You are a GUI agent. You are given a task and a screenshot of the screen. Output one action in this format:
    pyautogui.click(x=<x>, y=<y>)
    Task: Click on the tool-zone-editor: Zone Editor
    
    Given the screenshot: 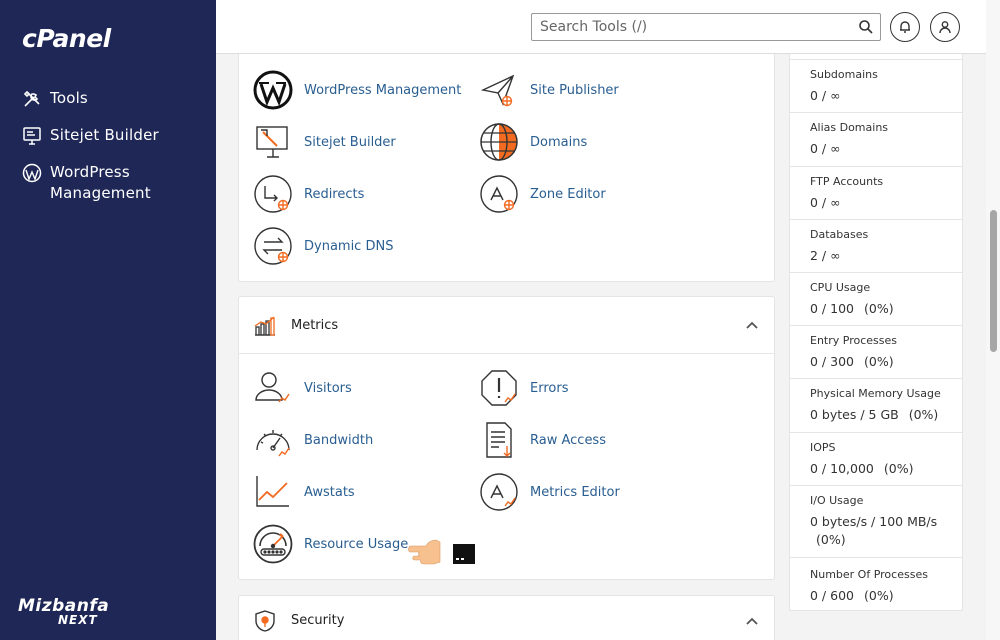 What is the action you would take?
    pyautogui.click(x=542, y=194)
    